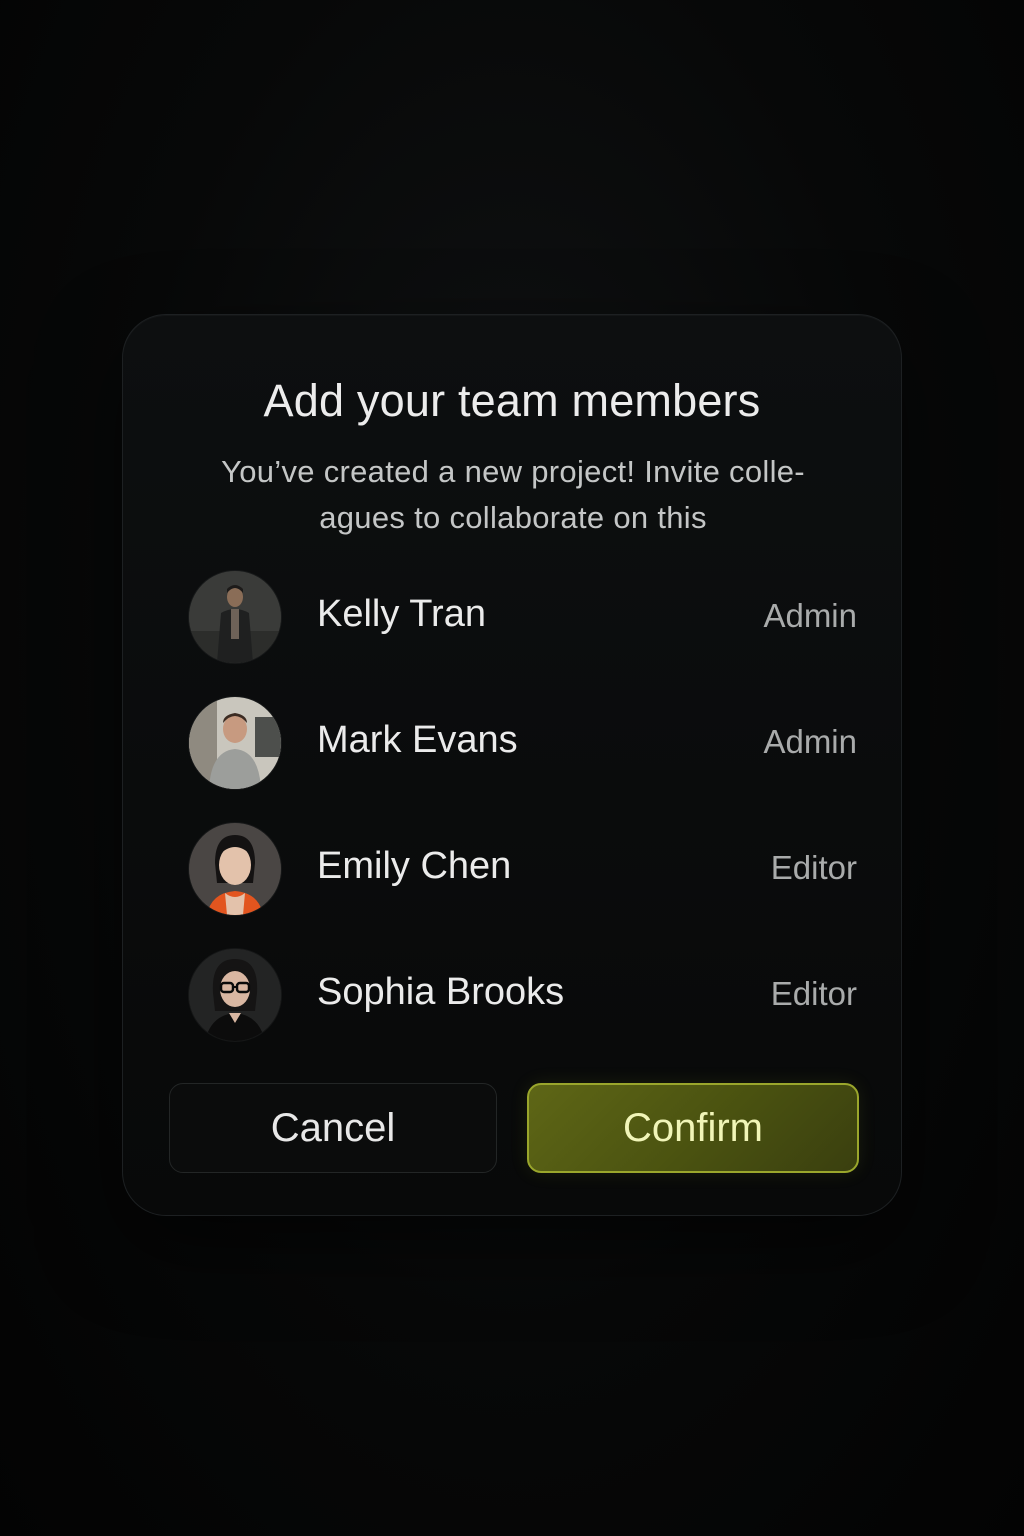 The image size is (1024, 1536). What do you see at coordinates (693, 1128) in the screenshot?
I see `confirm-button: Confirm` at bounding box center [693, 1128].